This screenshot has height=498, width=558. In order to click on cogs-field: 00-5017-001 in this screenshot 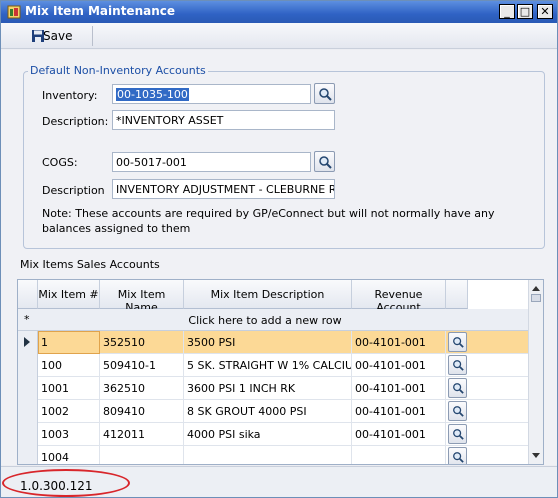, I will do `click(211, 162)`.